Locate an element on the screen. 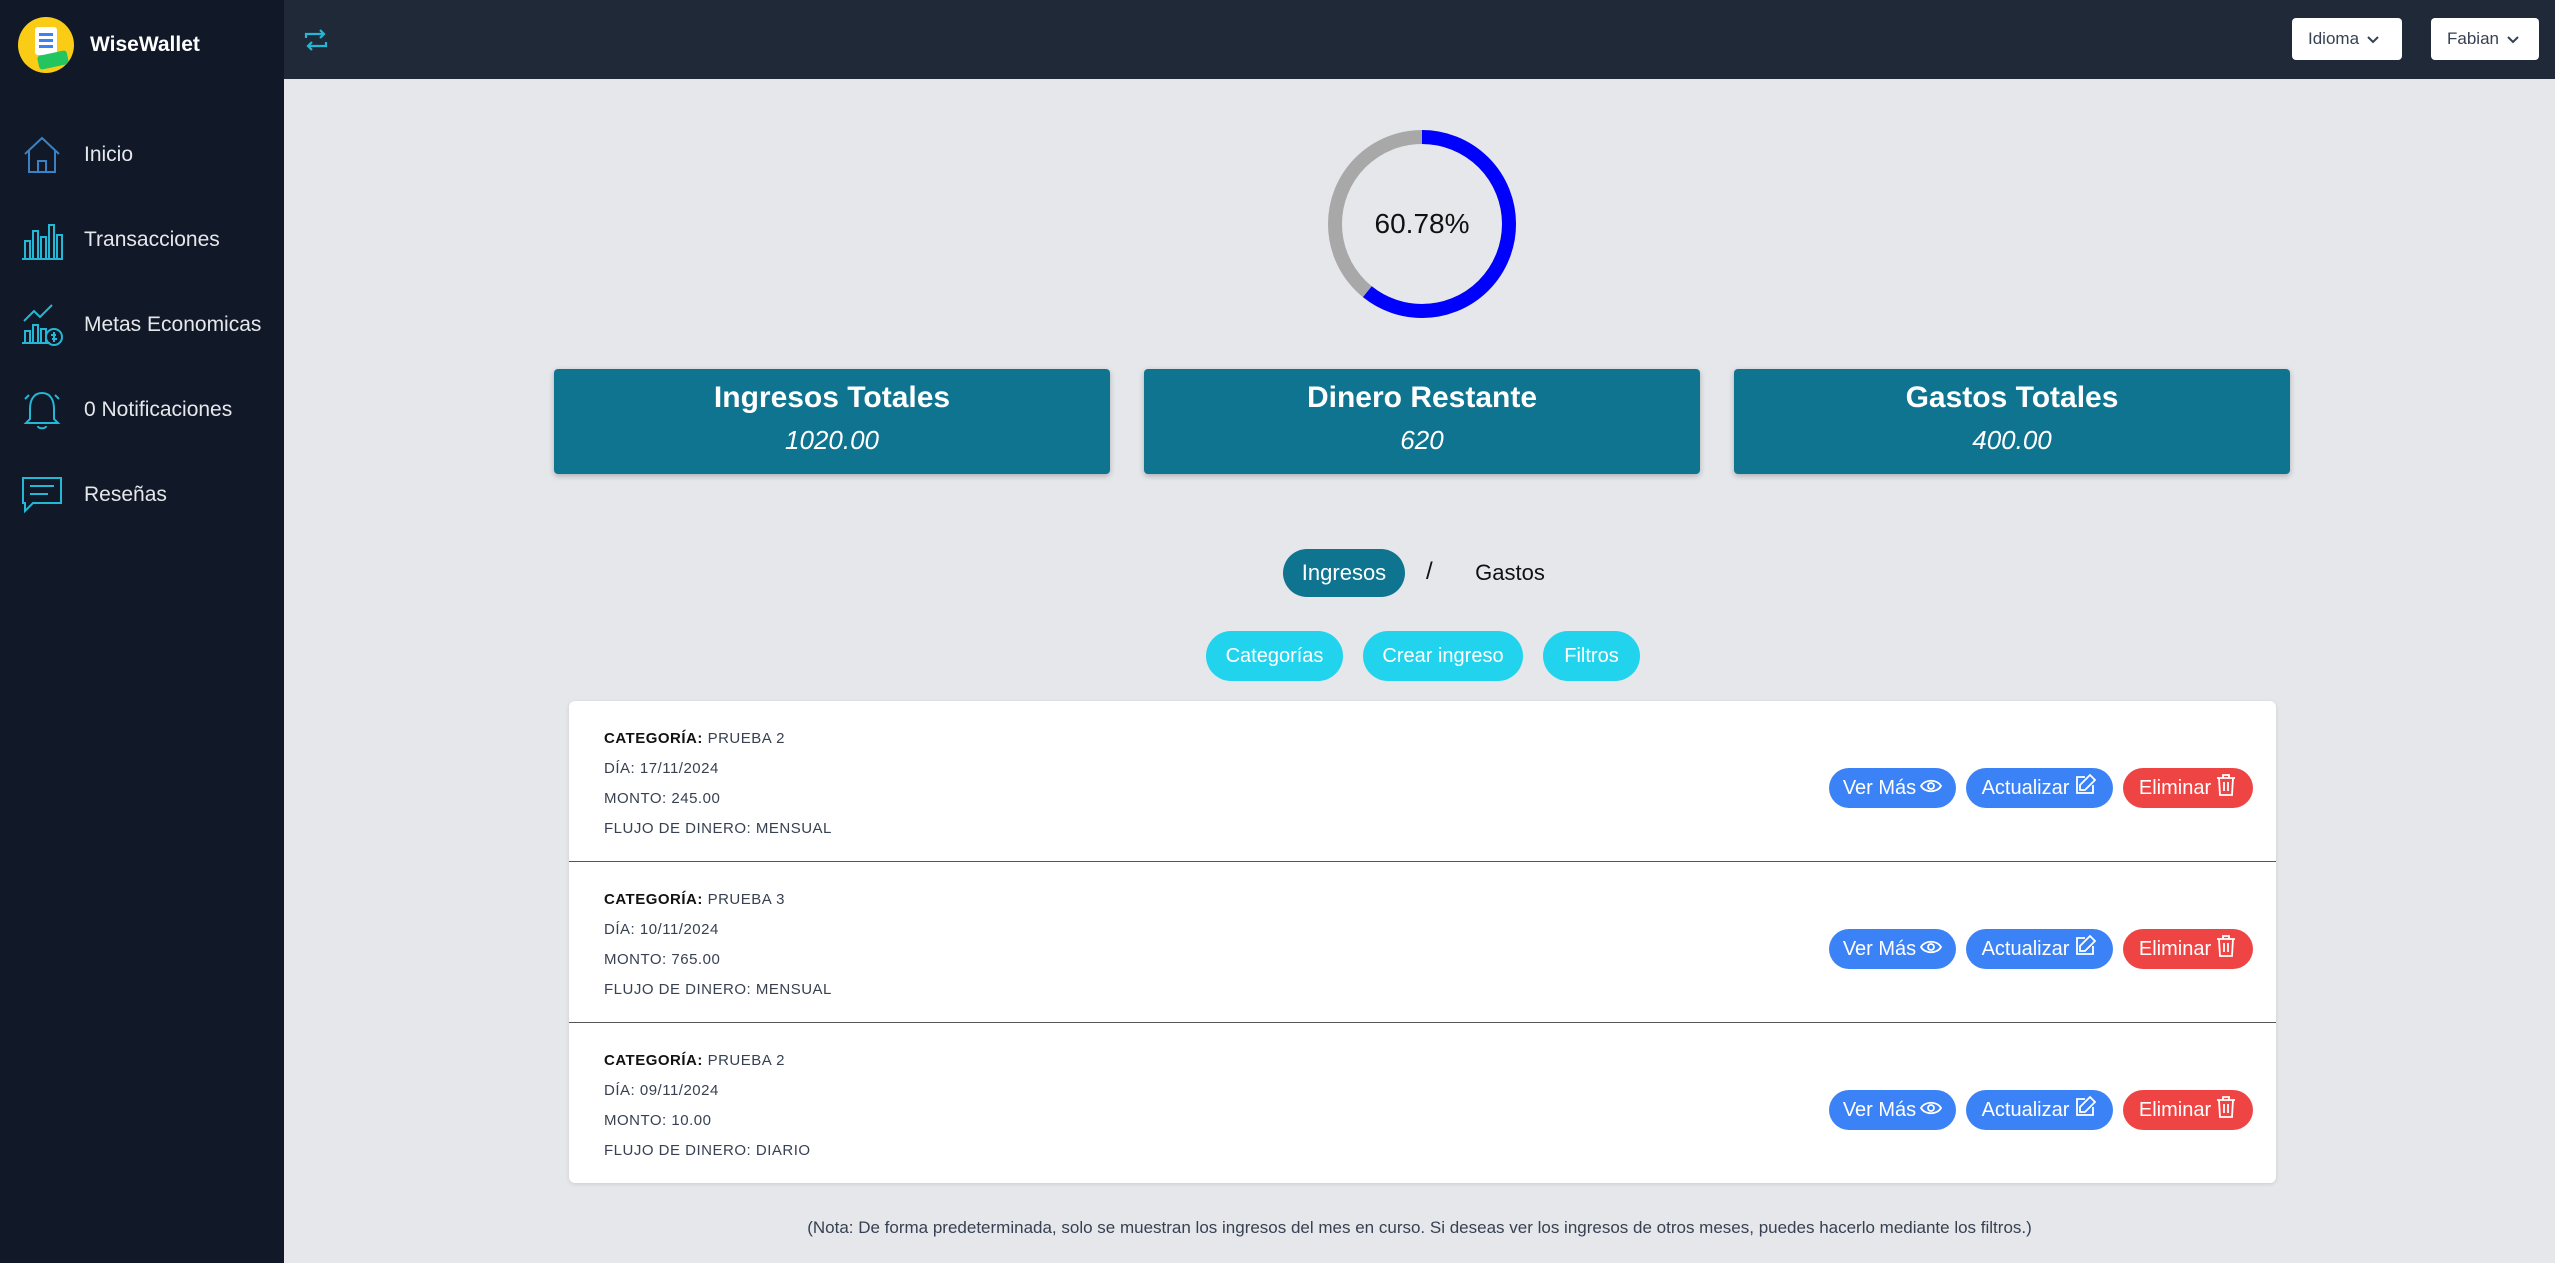 This screenshot has height=1263, width=2555. brand: WiseWallet is located at coordinates (109, 45).